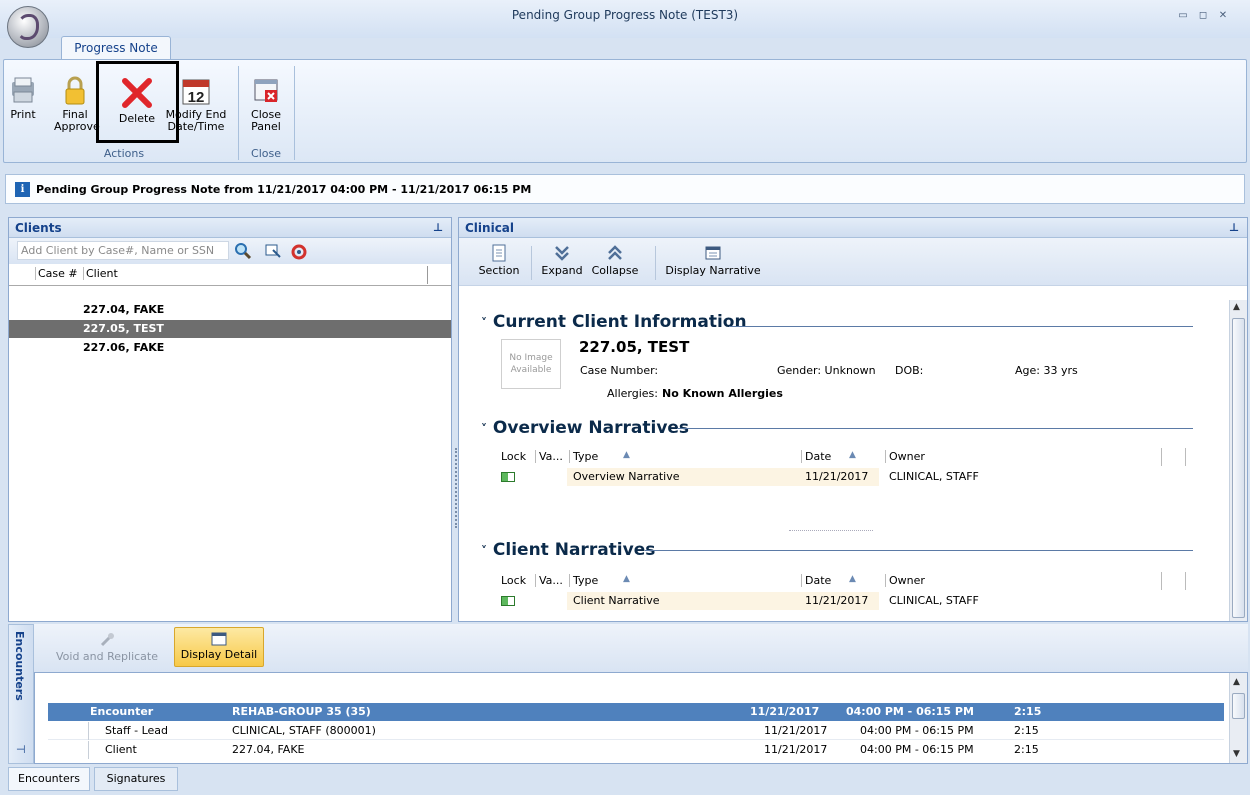 The image size is (1250, 795). What do you see at coordinates (28, 27) in the screenshot?
I see `app-orb-button` at bounding box center [28, 27].